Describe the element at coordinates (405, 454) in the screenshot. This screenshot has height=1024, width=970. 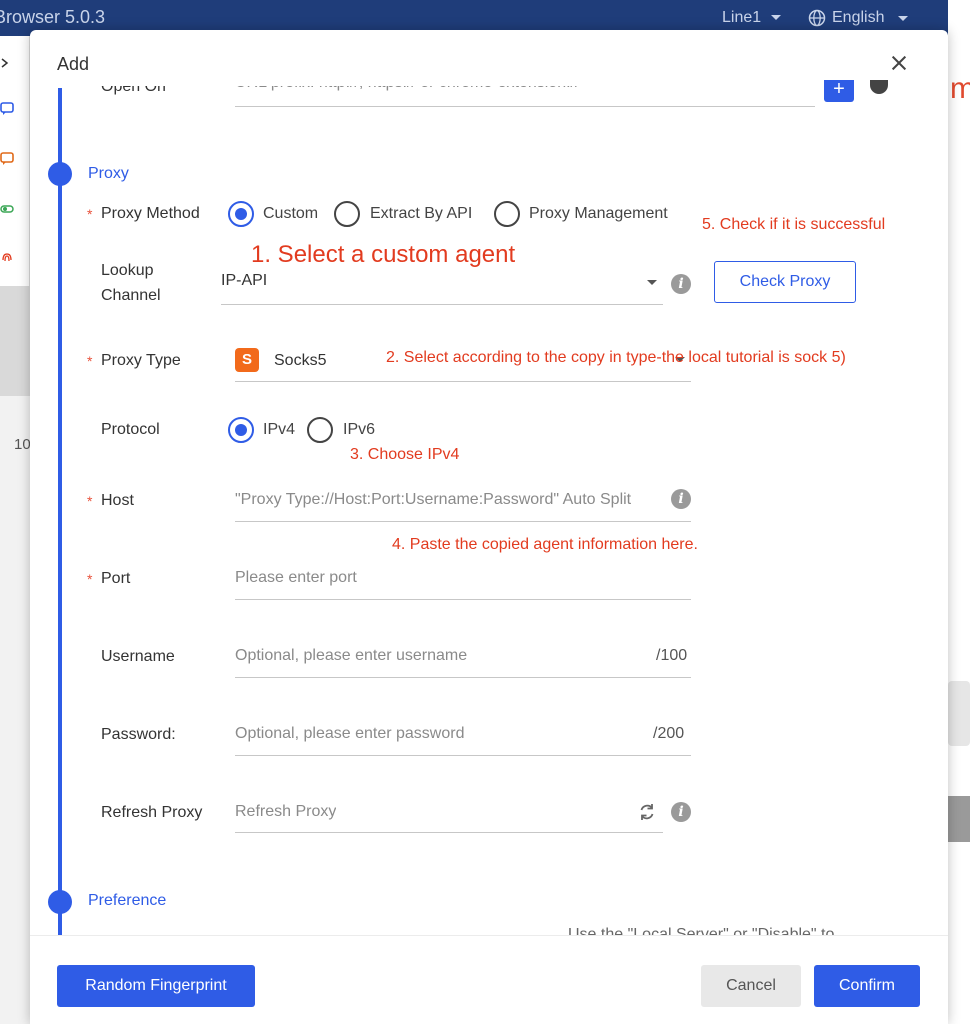
I see `annotation-step3: 3. Choose IPv4` at that location.